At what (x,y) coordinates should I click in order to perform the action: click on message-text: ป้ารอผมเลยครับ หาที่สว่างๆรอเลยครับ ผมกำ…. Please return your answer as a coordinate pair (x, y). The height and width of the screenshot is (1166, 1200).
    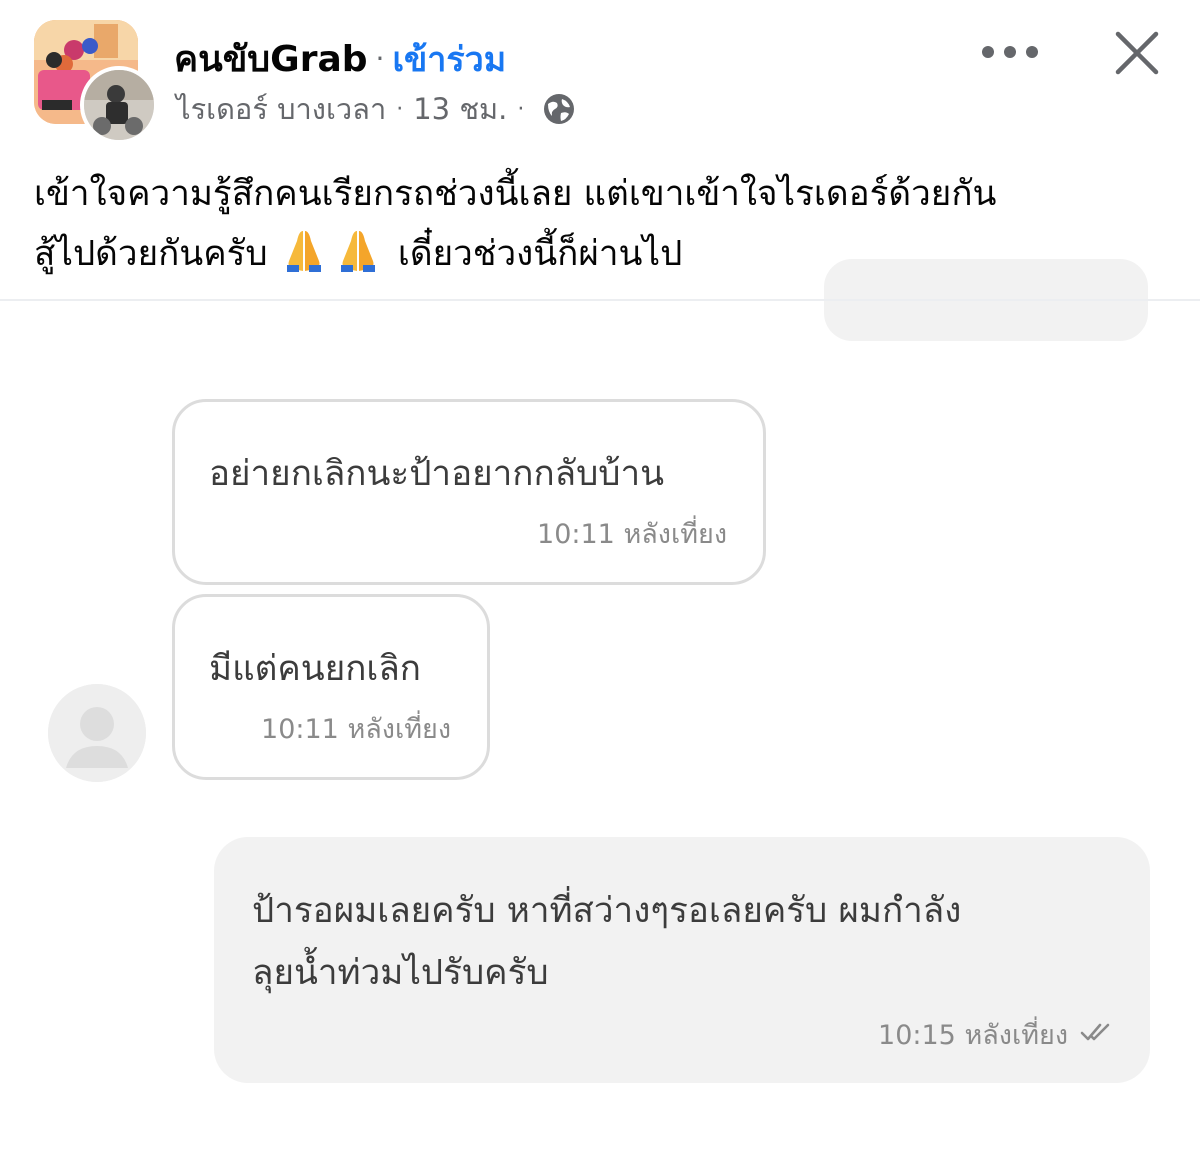
    Looking at the image, I should click on (607, 911).